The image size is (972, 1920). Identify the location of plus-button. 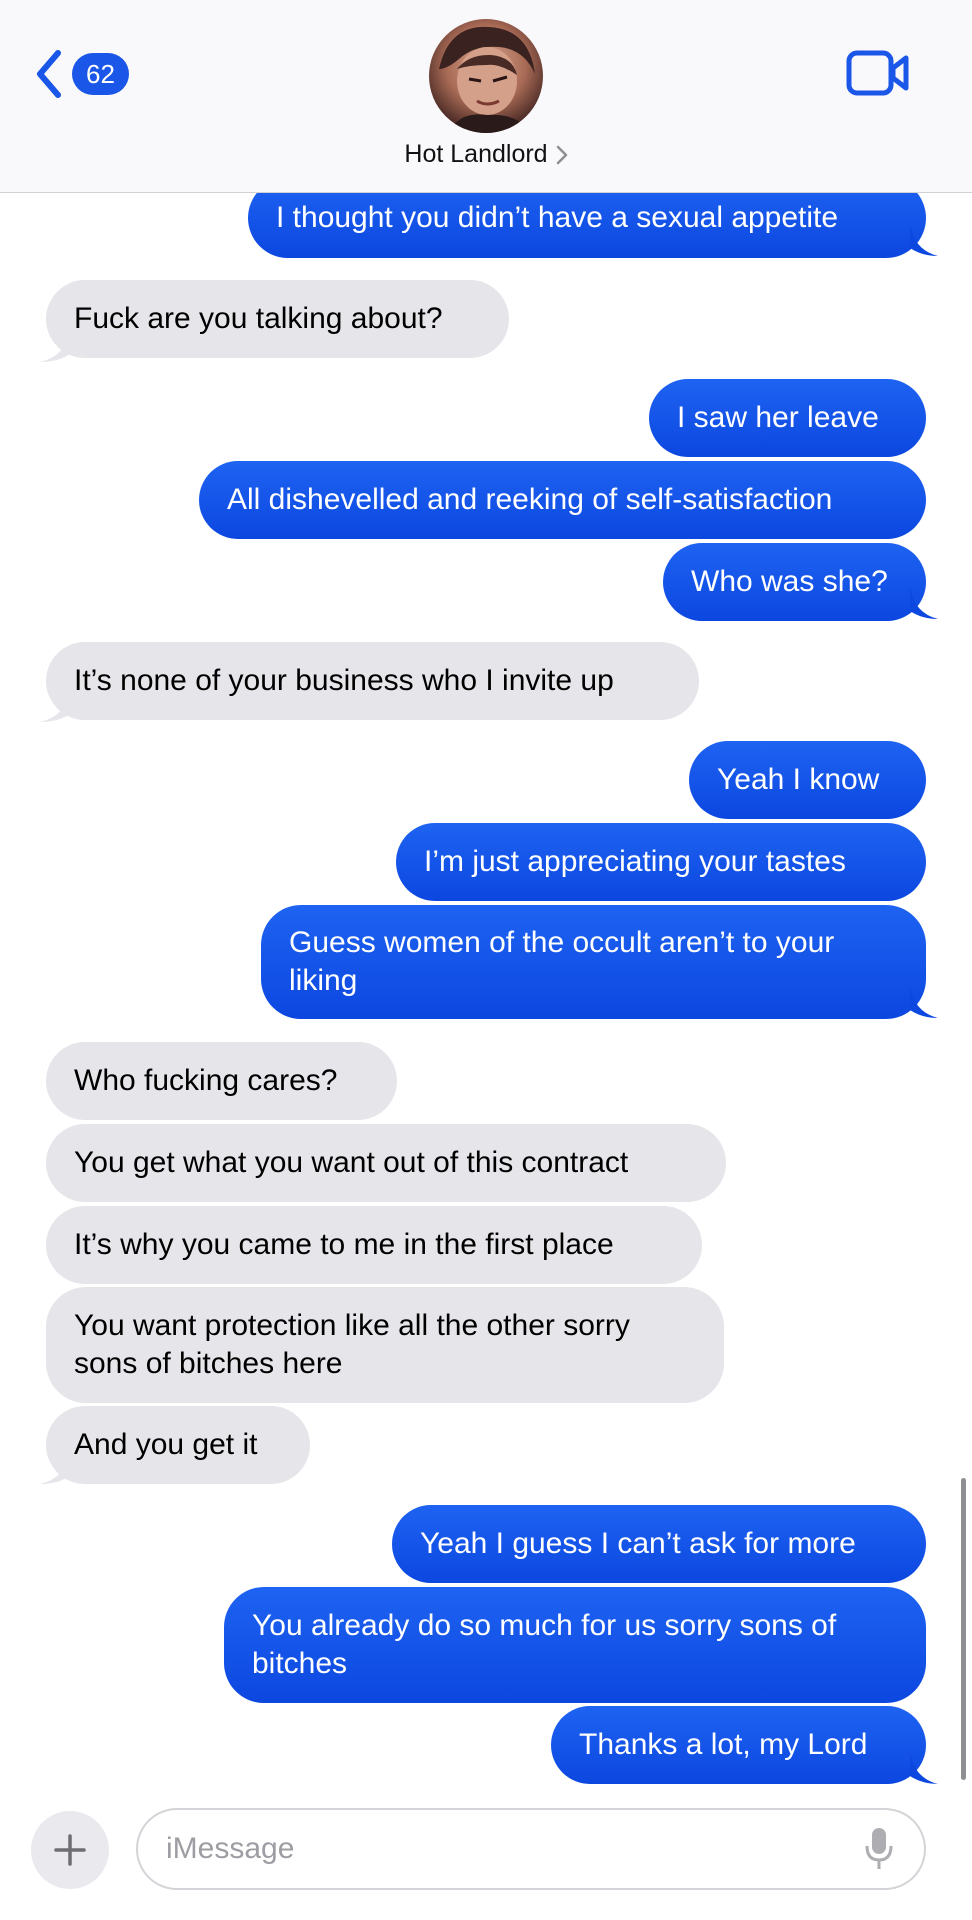
(70, 1850).